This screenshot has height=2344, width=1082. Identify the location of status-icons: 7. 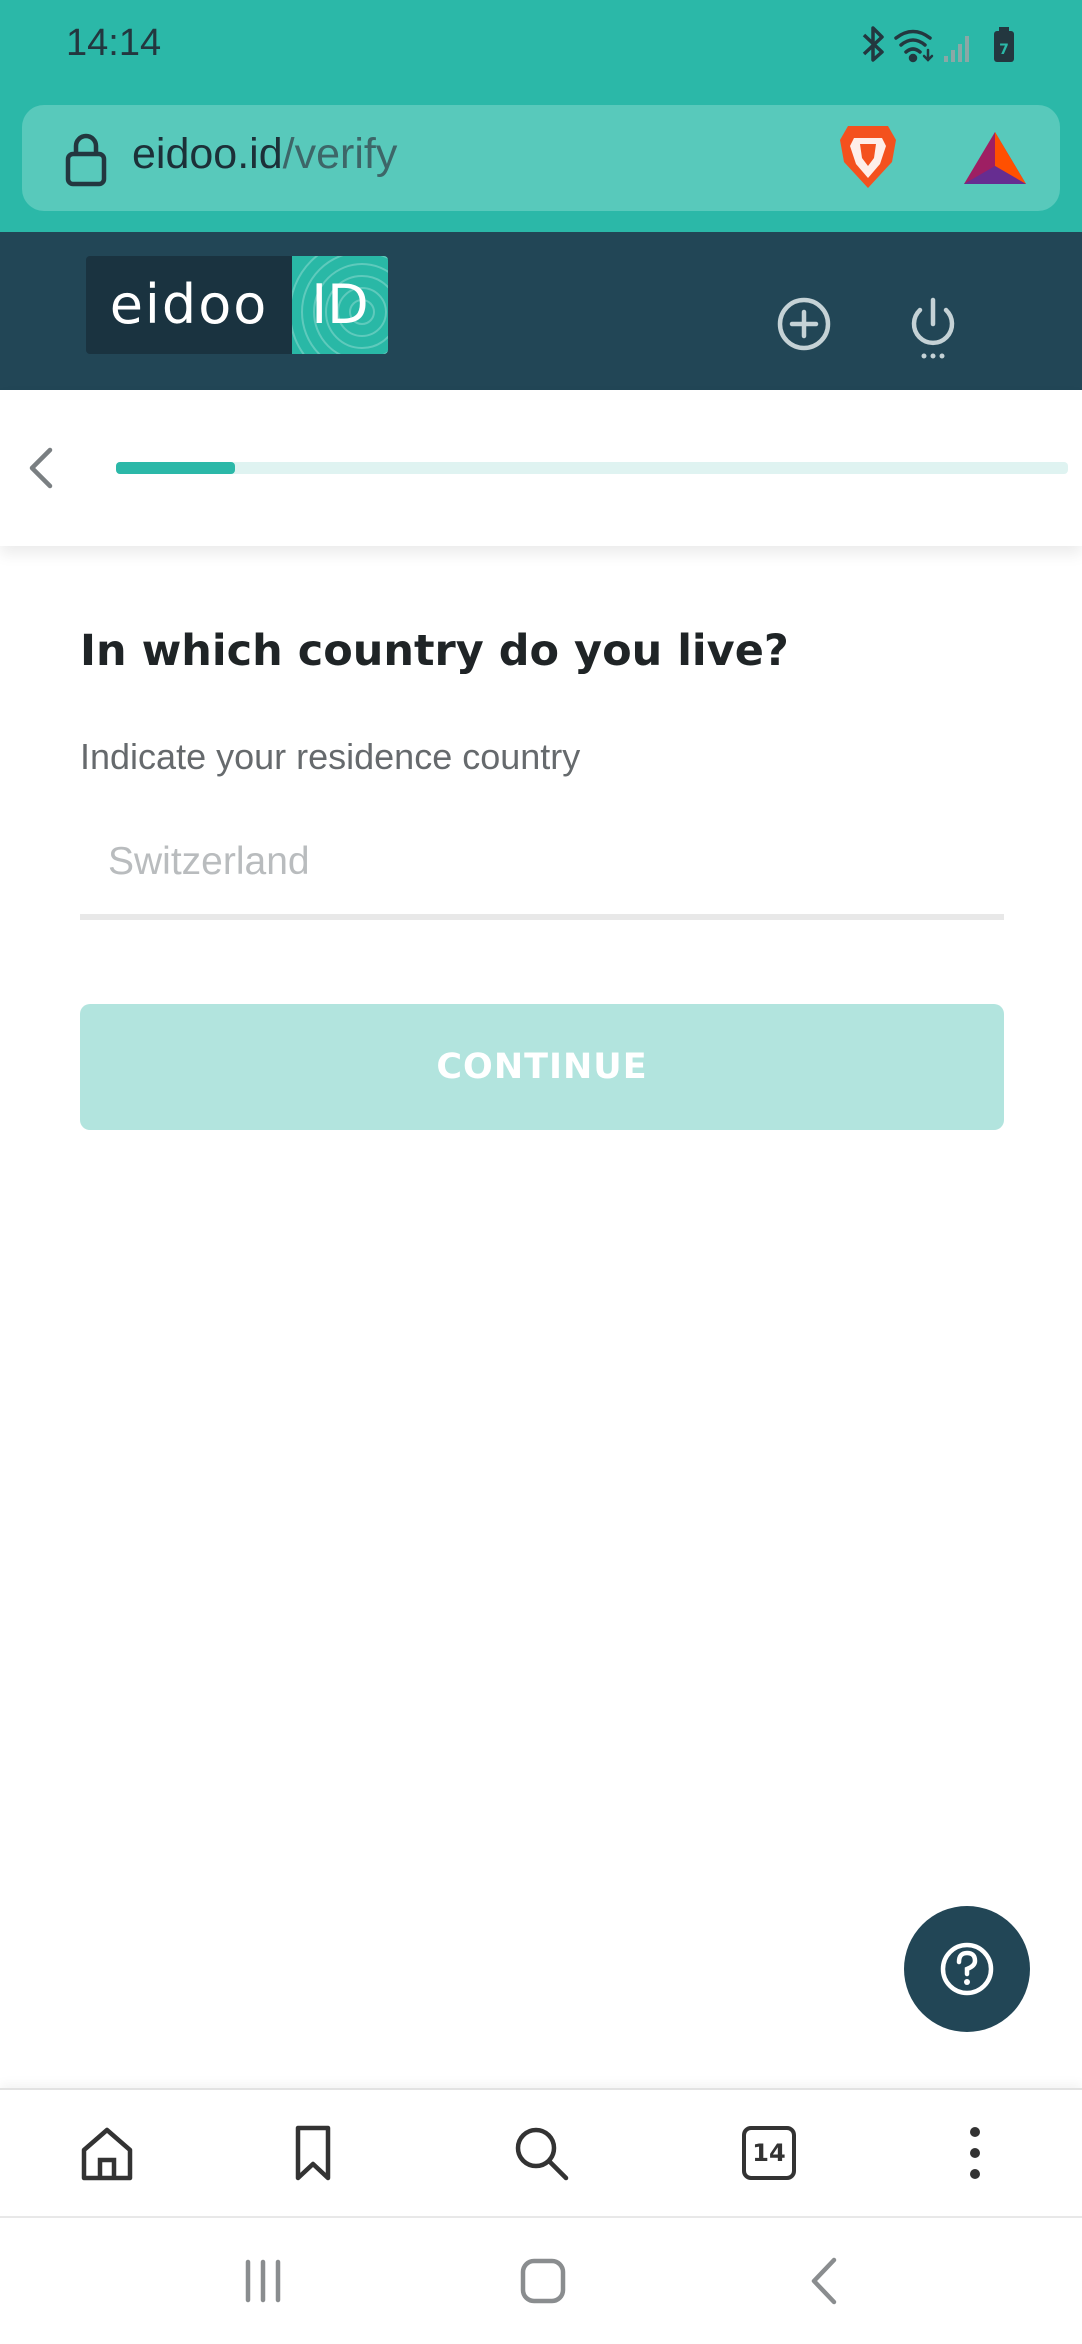
(938, 44).